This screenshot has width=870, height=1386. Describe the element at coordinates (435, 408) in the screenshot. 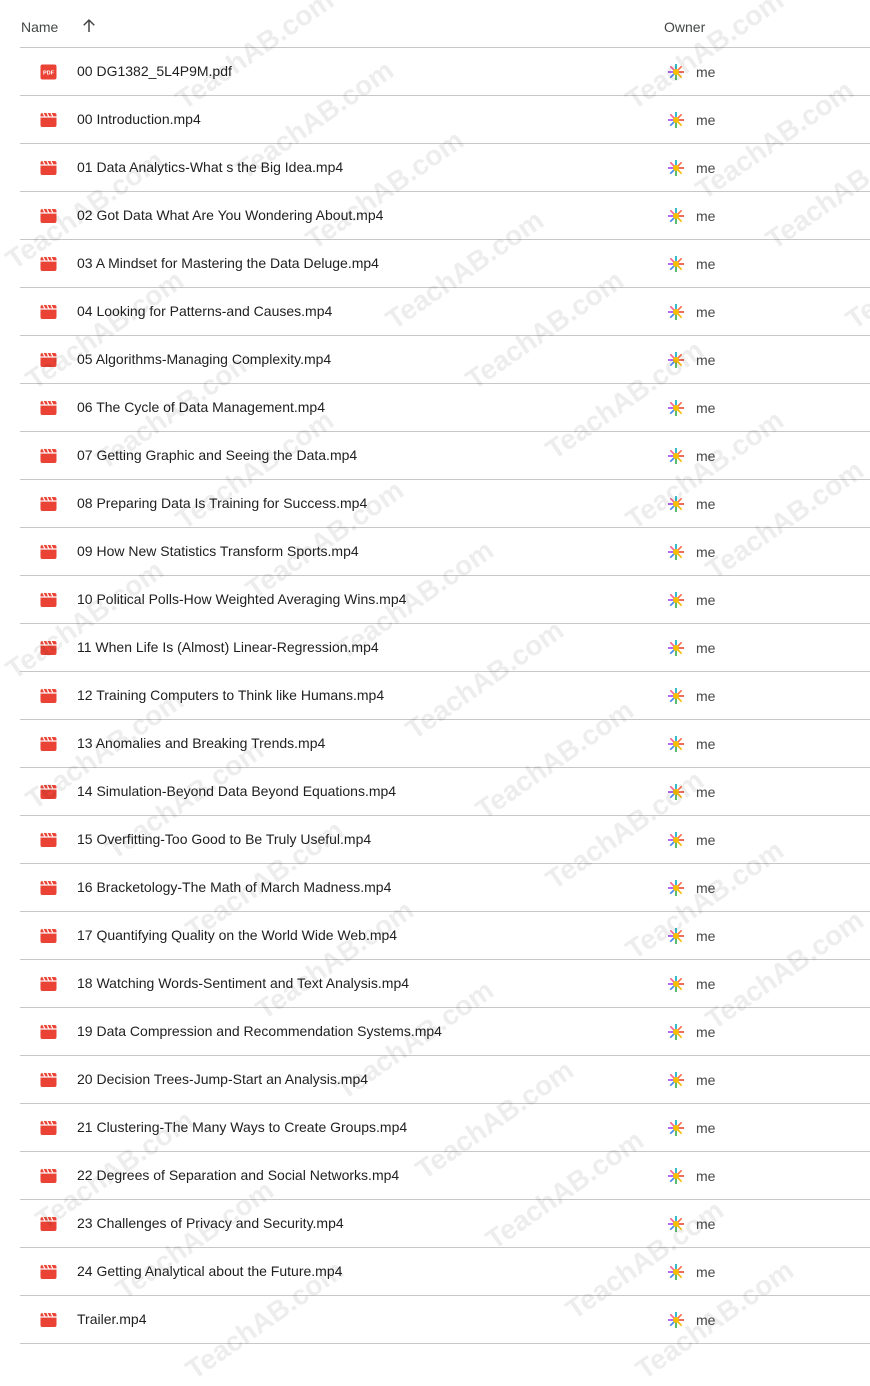

I see `file-row: 06 The Cycle of Data Management.mp4 me` at that location.